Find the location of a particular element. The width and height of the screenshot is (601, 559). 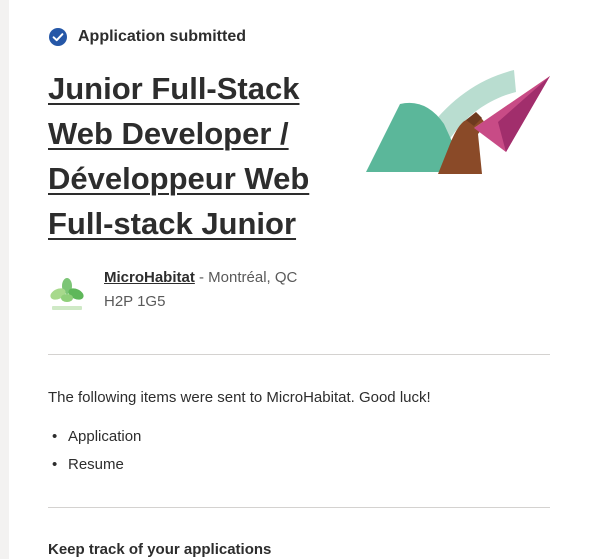

application-status: Application submitted is located at coordinates (147, 37).